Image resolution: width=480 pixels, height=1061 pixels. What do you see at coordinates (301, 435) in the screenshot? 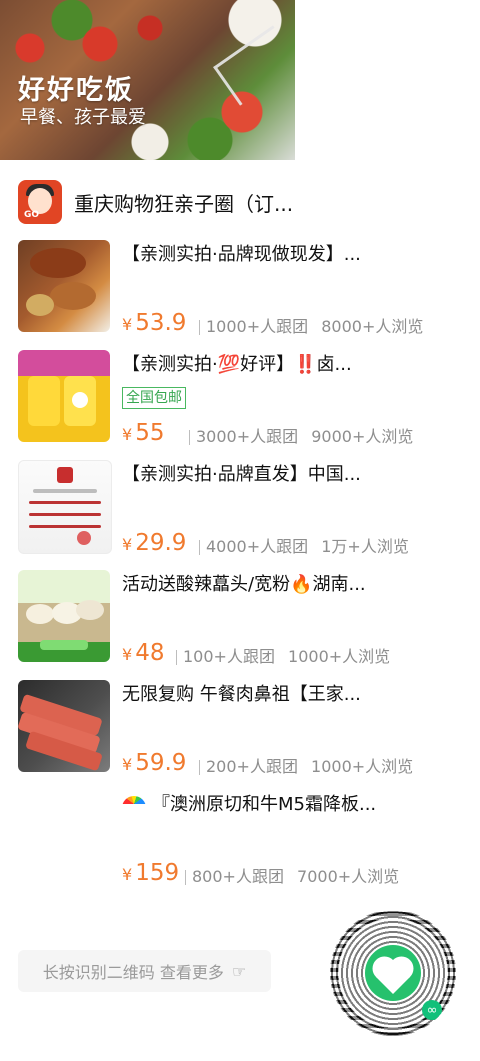
I see `product-meta: 3000+人跟团 9000+人浏览` at bounding box center [301, 435].